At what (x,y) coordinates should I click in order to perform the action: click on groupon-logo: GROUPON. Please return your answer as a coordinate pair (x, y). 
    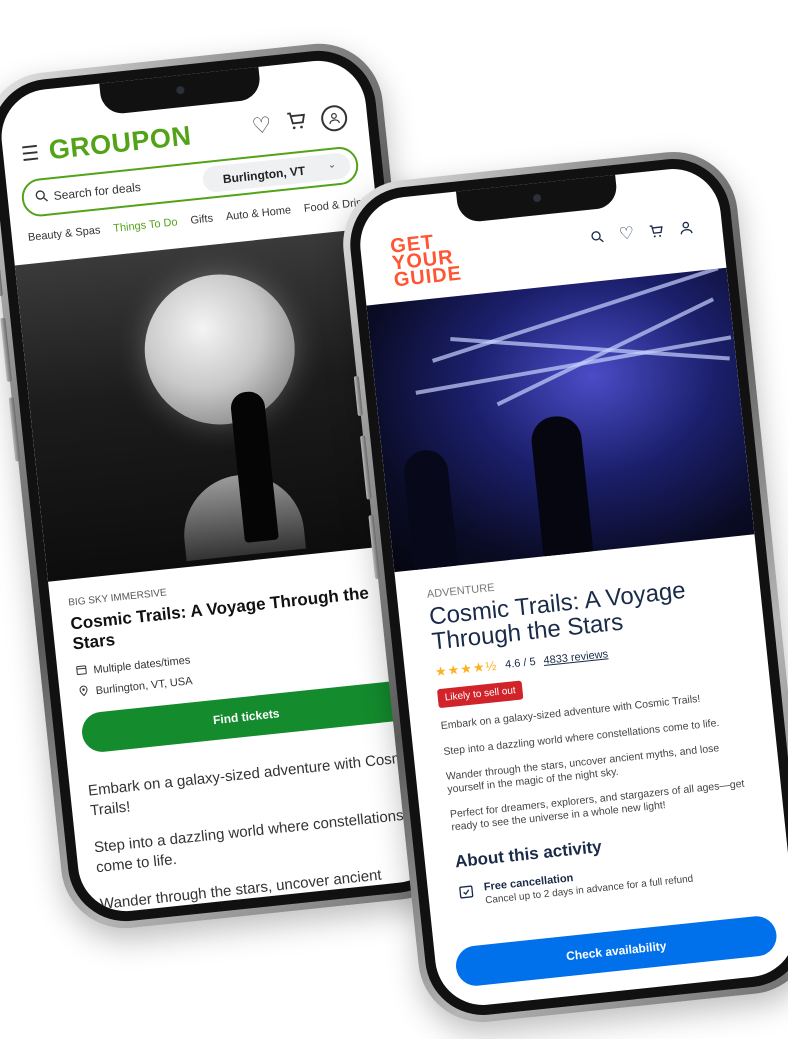
    Looking at the image, I should click on (119, 143).